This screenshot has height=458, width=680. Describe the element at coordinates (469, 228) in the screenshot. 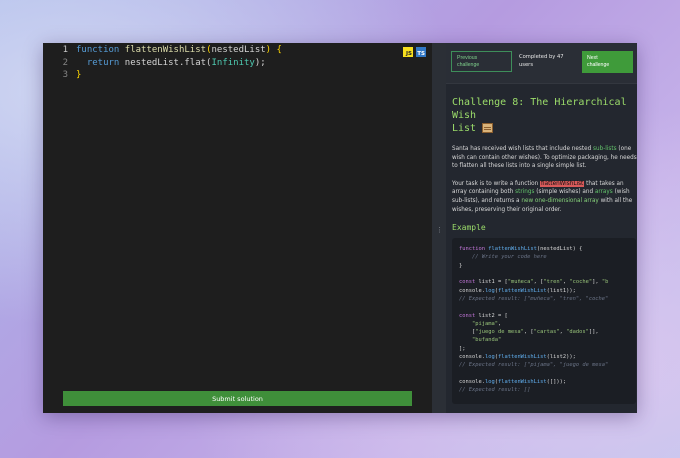

I see `example-heading: Example` at that location.